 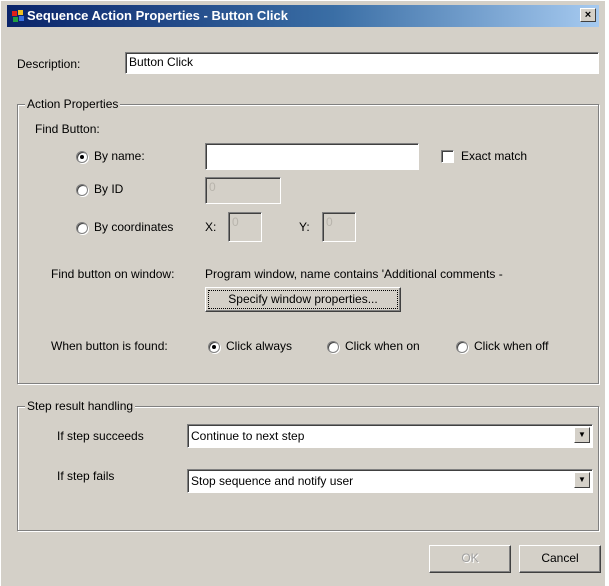 What do you see at coordinates (134, 227) in the screenshot?
I see `by-coordinates-label: By coordinates` at bounding box center [134, 227].